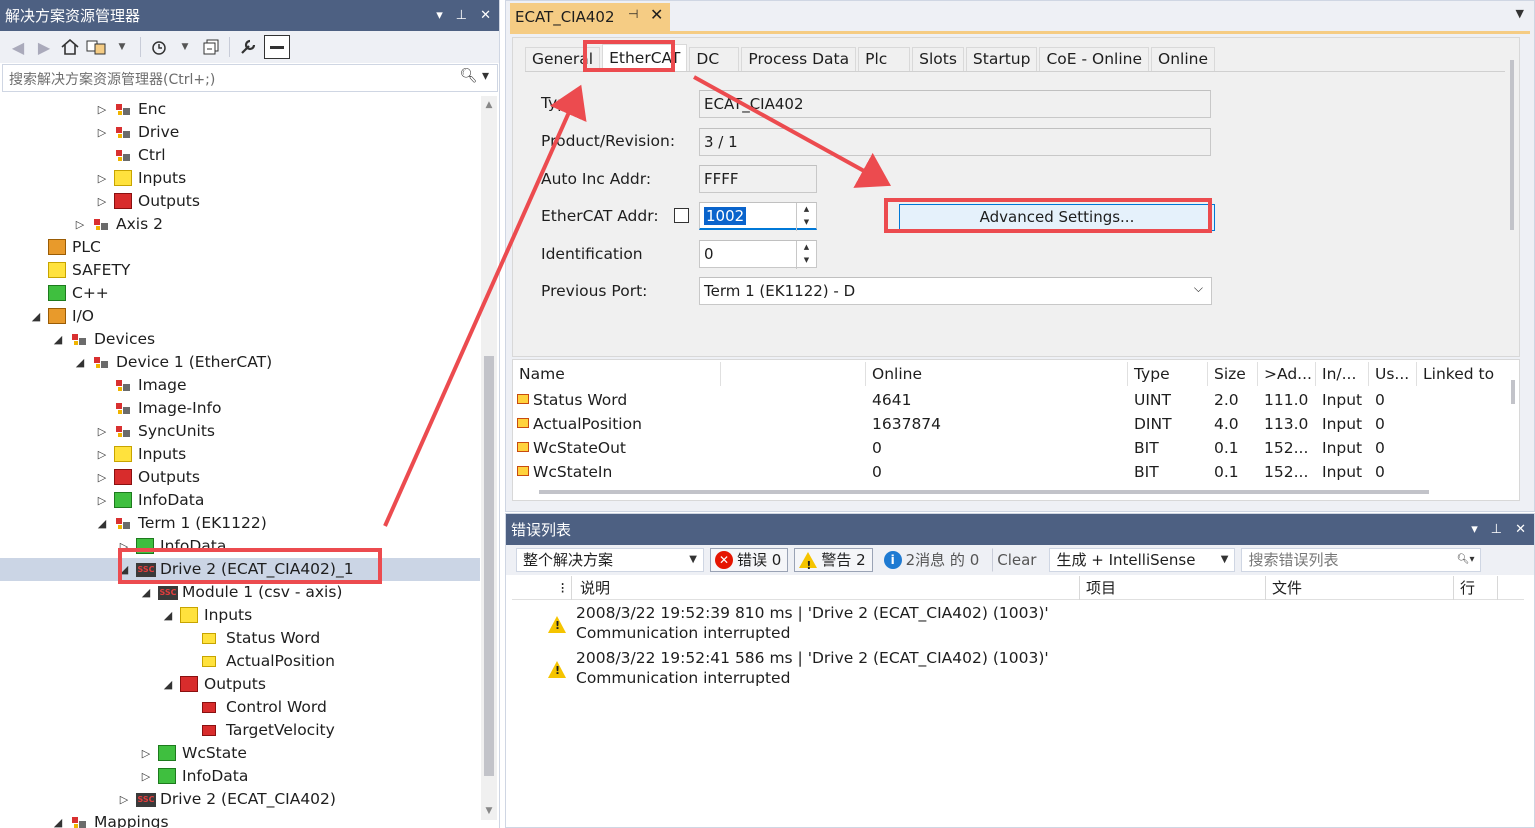  Describe the element at coordinates (485, 305) in the screenshot. I see `arrow-tree-to-tab` at that location.